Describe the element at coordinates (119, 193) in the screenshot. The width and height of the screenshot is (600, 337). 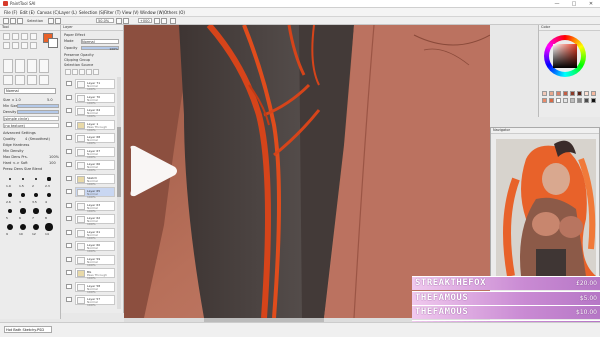
I see `layer-scrollbar` at that location.